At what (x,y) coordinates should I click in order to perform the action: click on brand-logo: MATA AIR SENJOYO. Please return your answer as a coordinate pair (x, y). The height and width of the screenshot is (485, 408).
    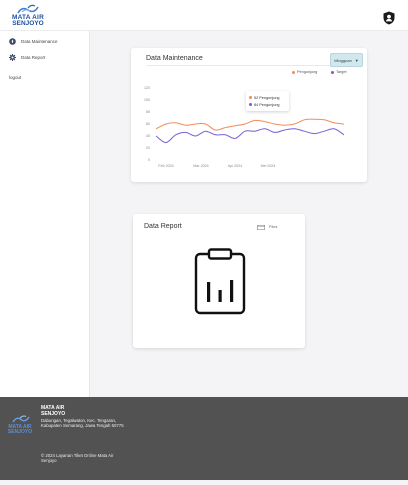
    Looking at the image, I should click on (28, 16).